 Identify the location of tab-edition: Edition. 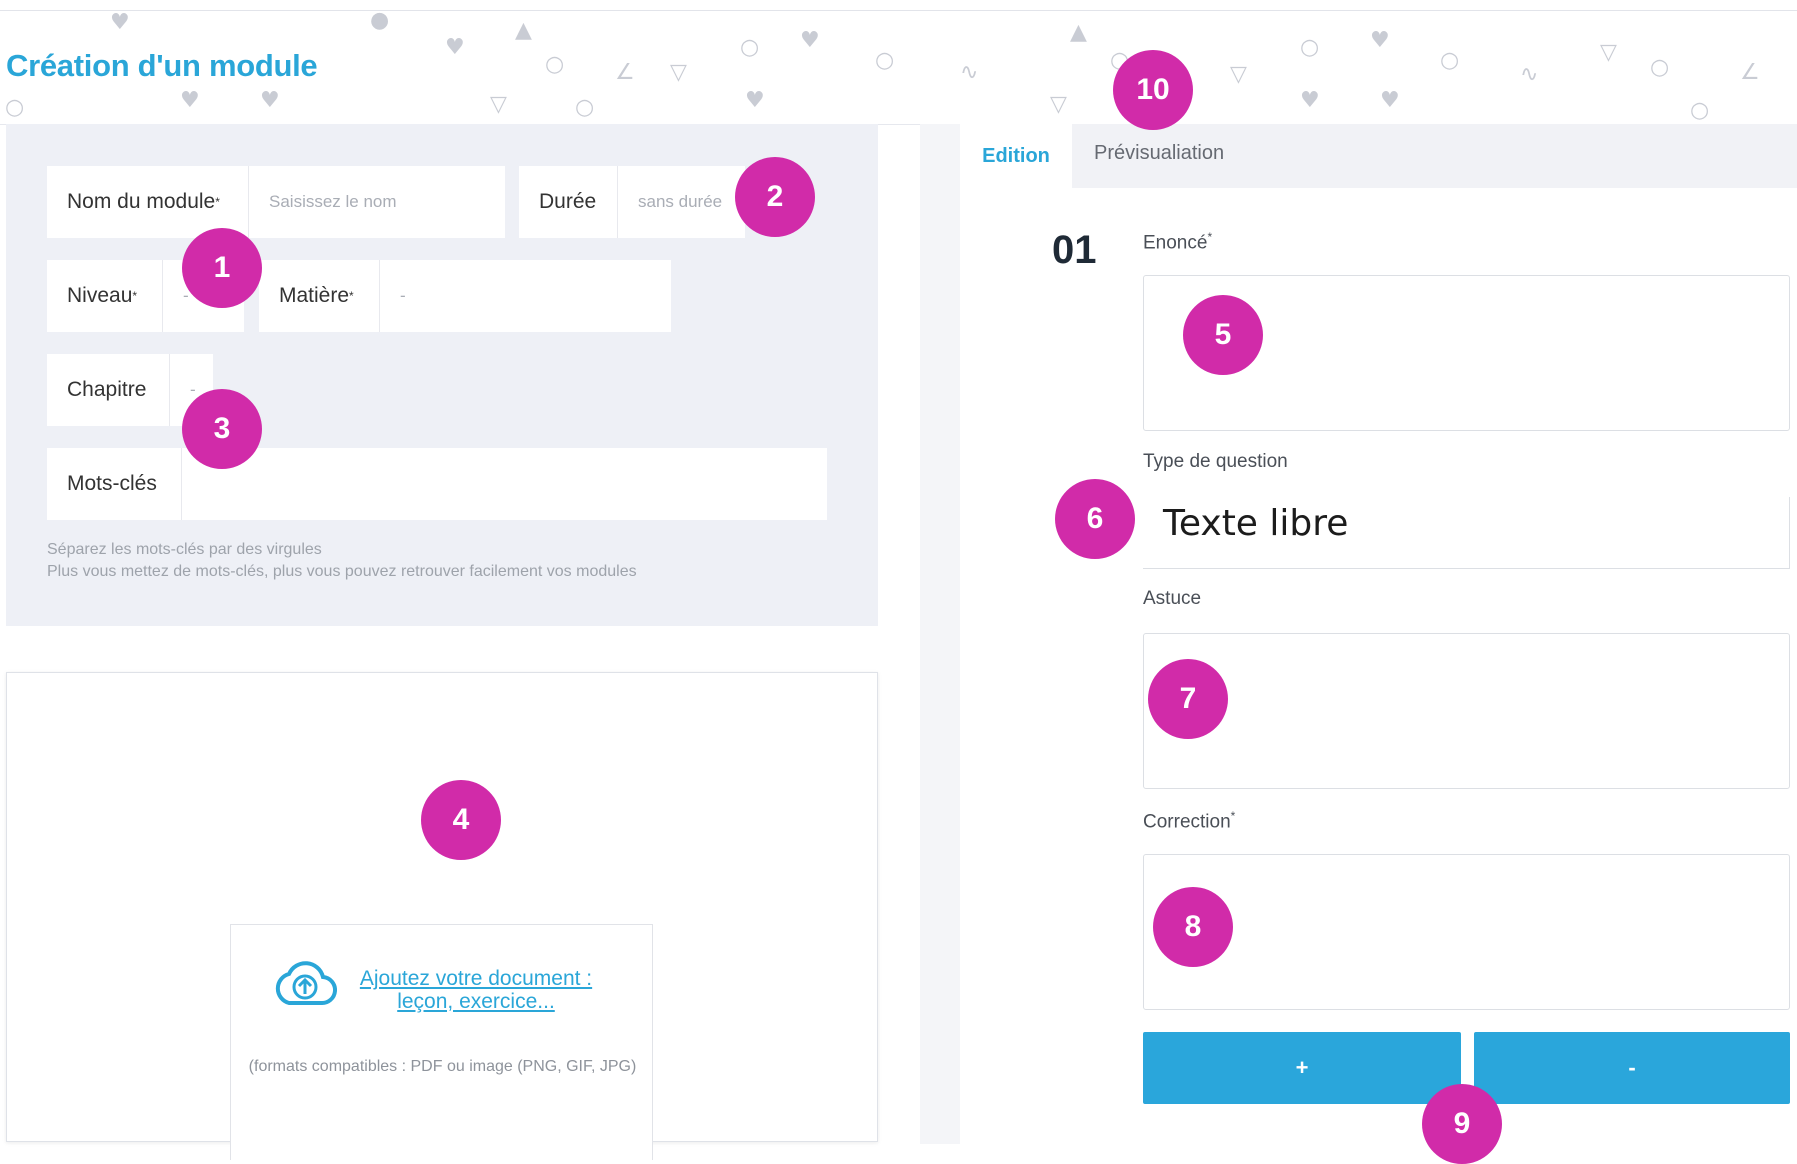
(1016, 156).